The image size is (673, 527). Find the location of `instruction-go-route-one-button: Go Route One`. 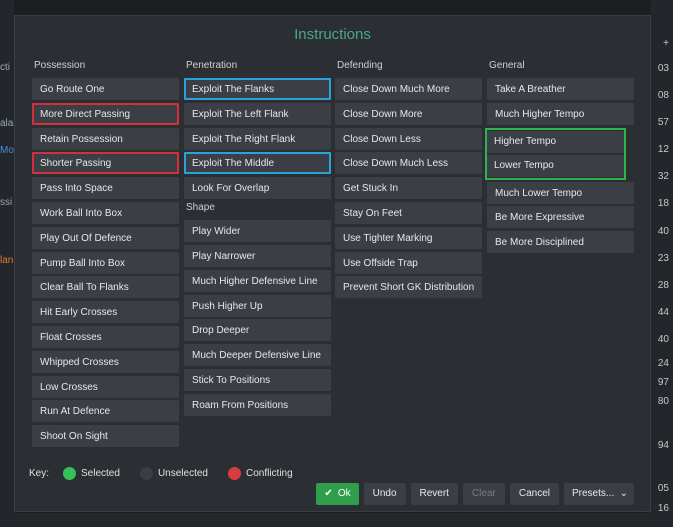

instruction-go-route-one-button: Go Route One is located at coordinates (105, 89).